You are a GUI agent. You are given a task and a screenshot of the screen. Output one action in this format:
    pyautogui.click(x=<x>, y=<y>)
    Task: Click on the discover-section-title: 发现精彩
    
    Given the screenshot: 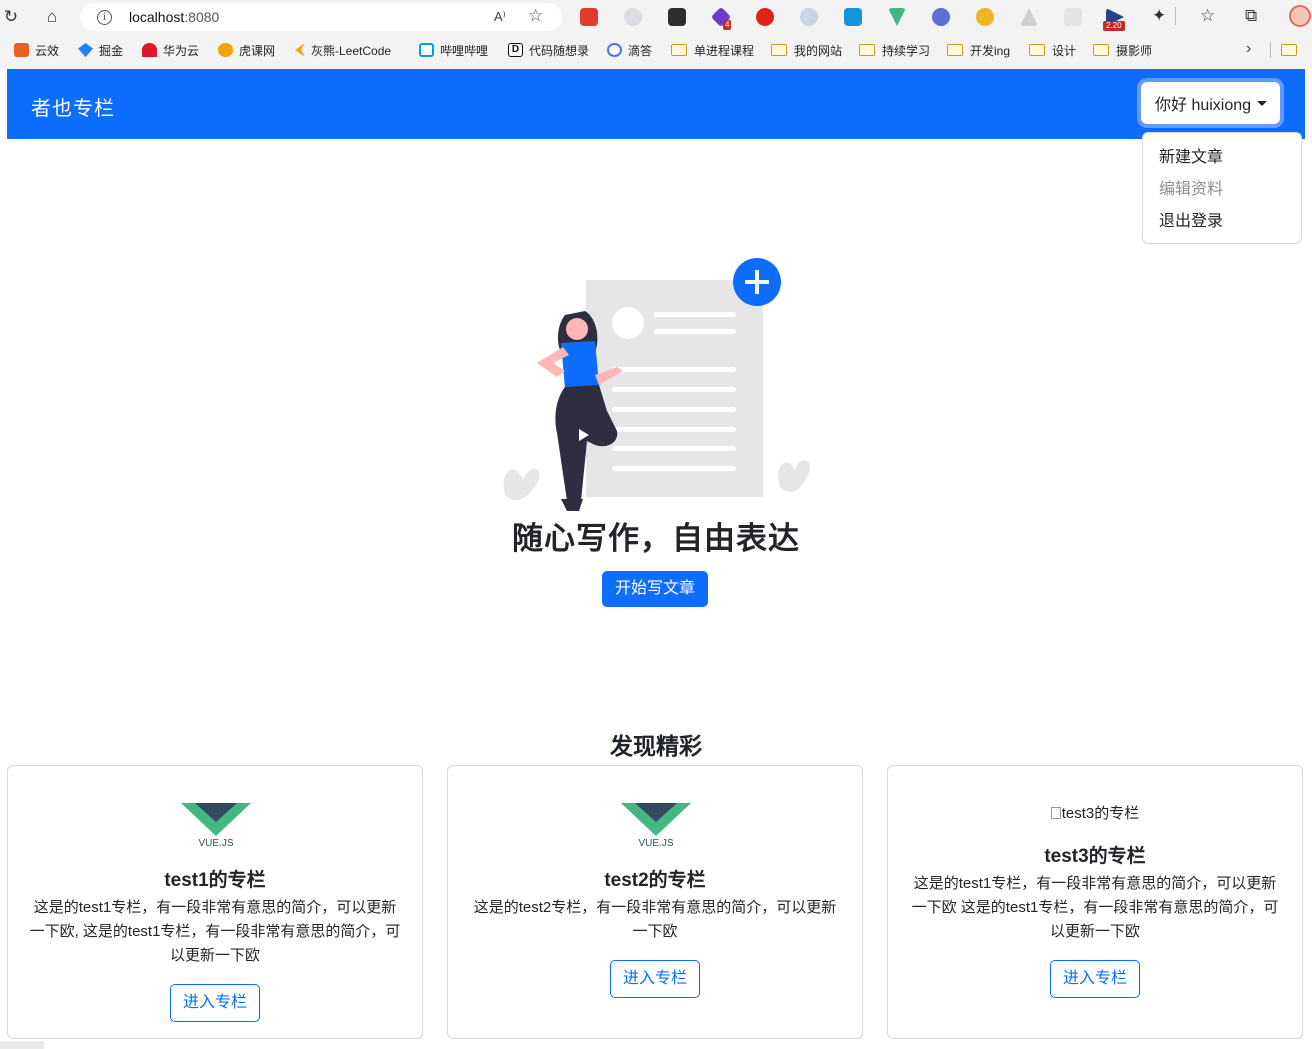 What is the action you would take?
    pyautogui.click(x=656, y=746)
    